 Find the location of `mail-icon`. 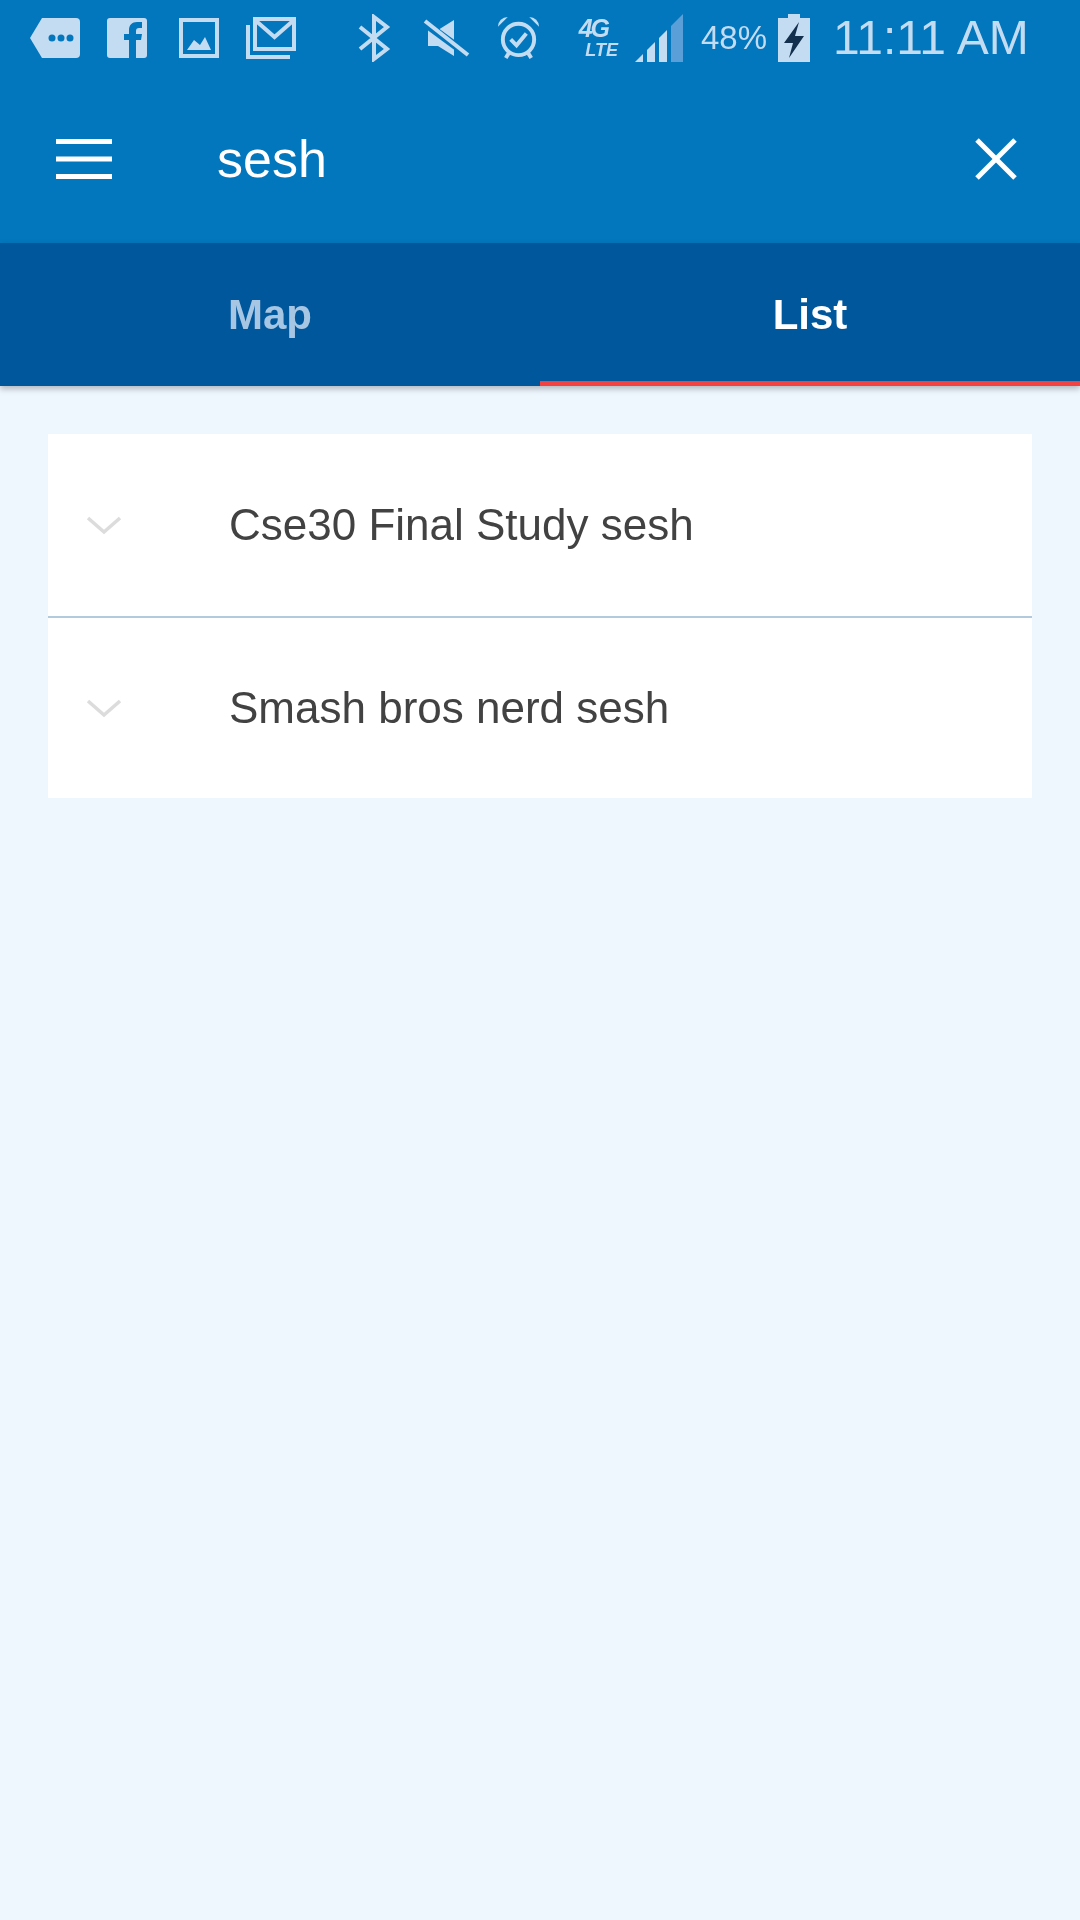

mail-icon is located at coordinates (271, 37).